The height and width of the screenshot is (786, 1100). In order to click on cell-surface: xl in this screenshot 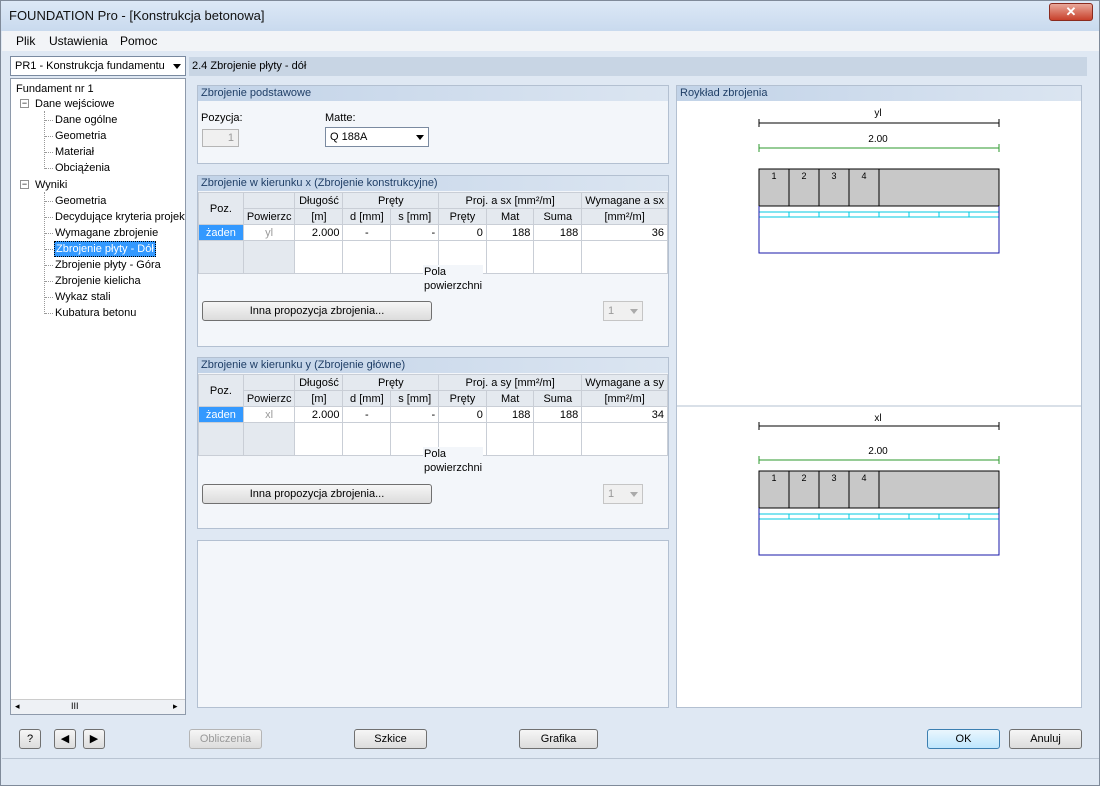, I will do `click(269, 414)`.